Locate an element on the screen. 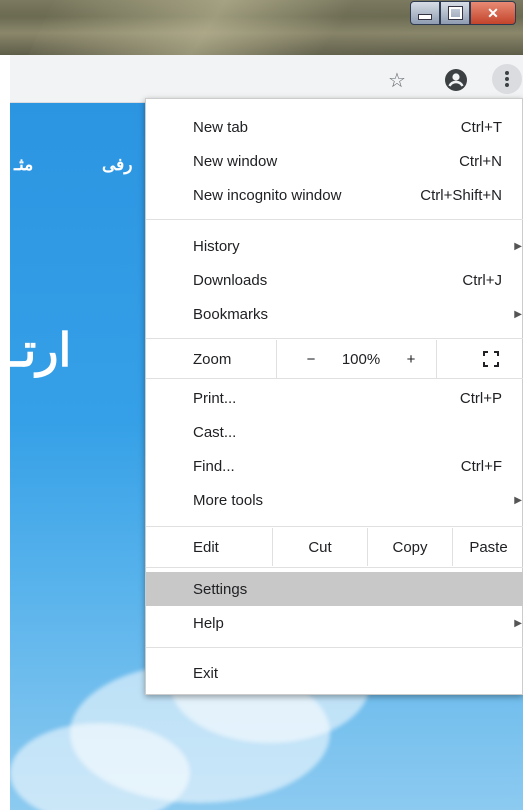 This screenshot has height=810, width=523. menu-item-shortcut: Ctrl+J is located at coordinates (482, 280).